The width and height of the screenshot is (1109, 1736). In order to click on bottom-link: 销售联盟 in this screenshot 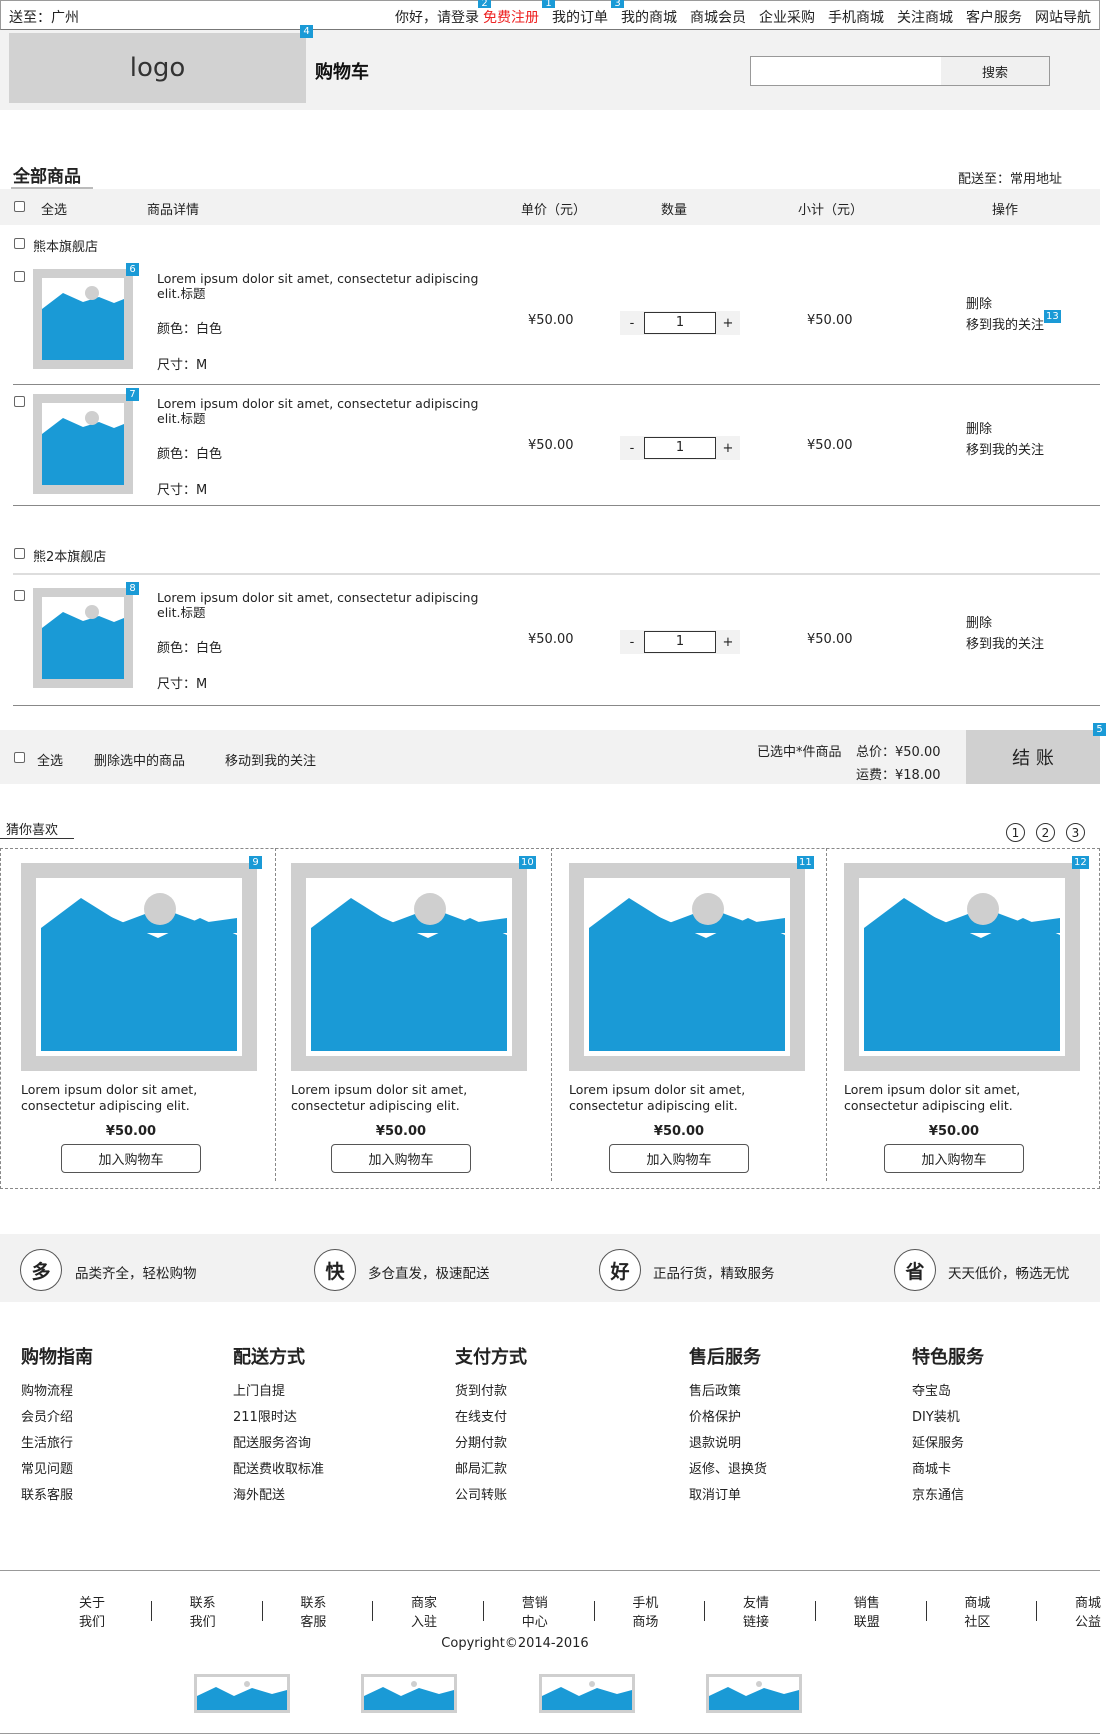, I will do `click(871, 1611)`.